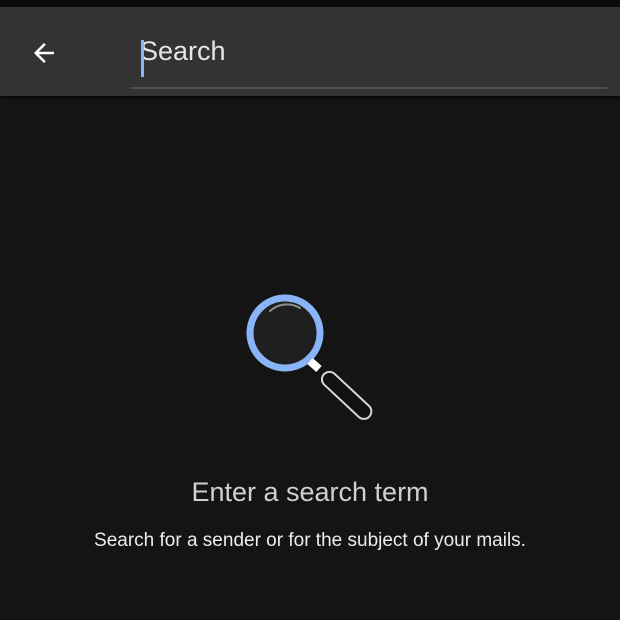 This screenshot has height=620, width=620. I want to click on arrow-left-icon, so click(44, 53).